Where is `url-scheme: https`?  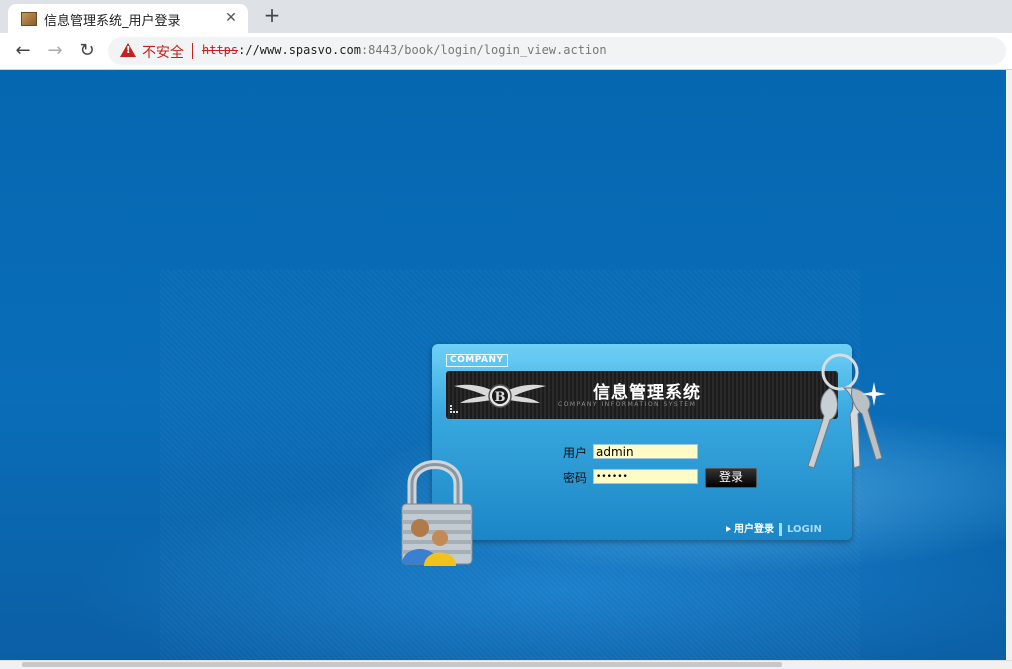
url-scheme: https is located at coordinates (220, 50).